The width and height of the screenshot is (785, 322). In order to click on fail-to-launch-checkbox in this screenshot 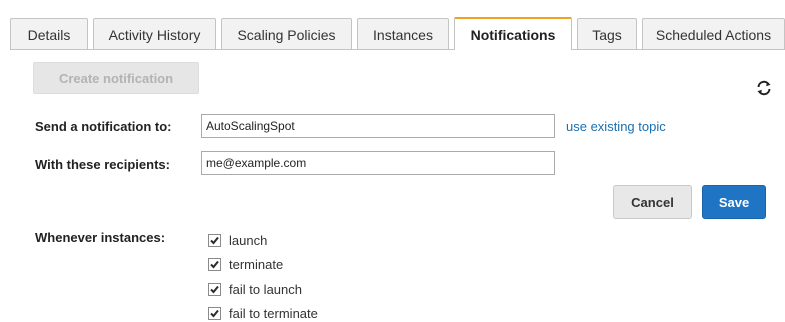, I will do `click(214, 289)`.